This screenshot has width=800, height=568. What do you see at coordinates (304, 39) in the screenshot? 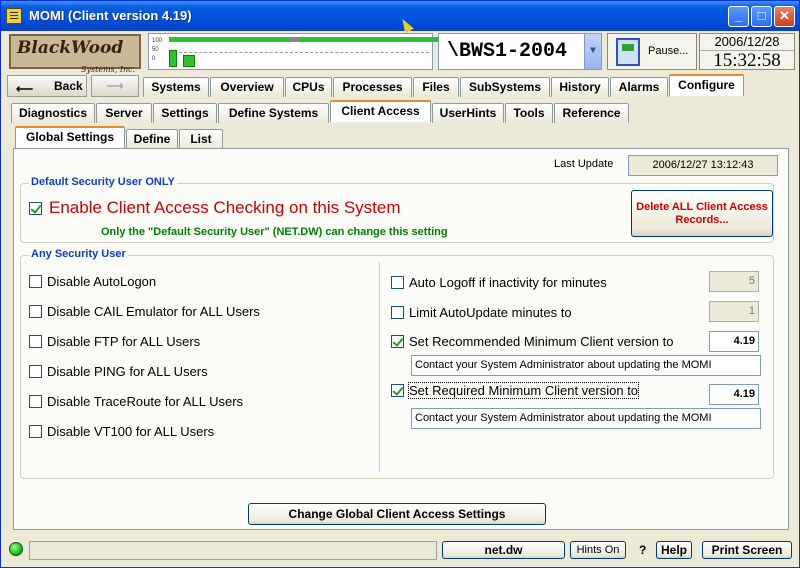
I see `graph-bar-top` at bounding box center [304, 39].